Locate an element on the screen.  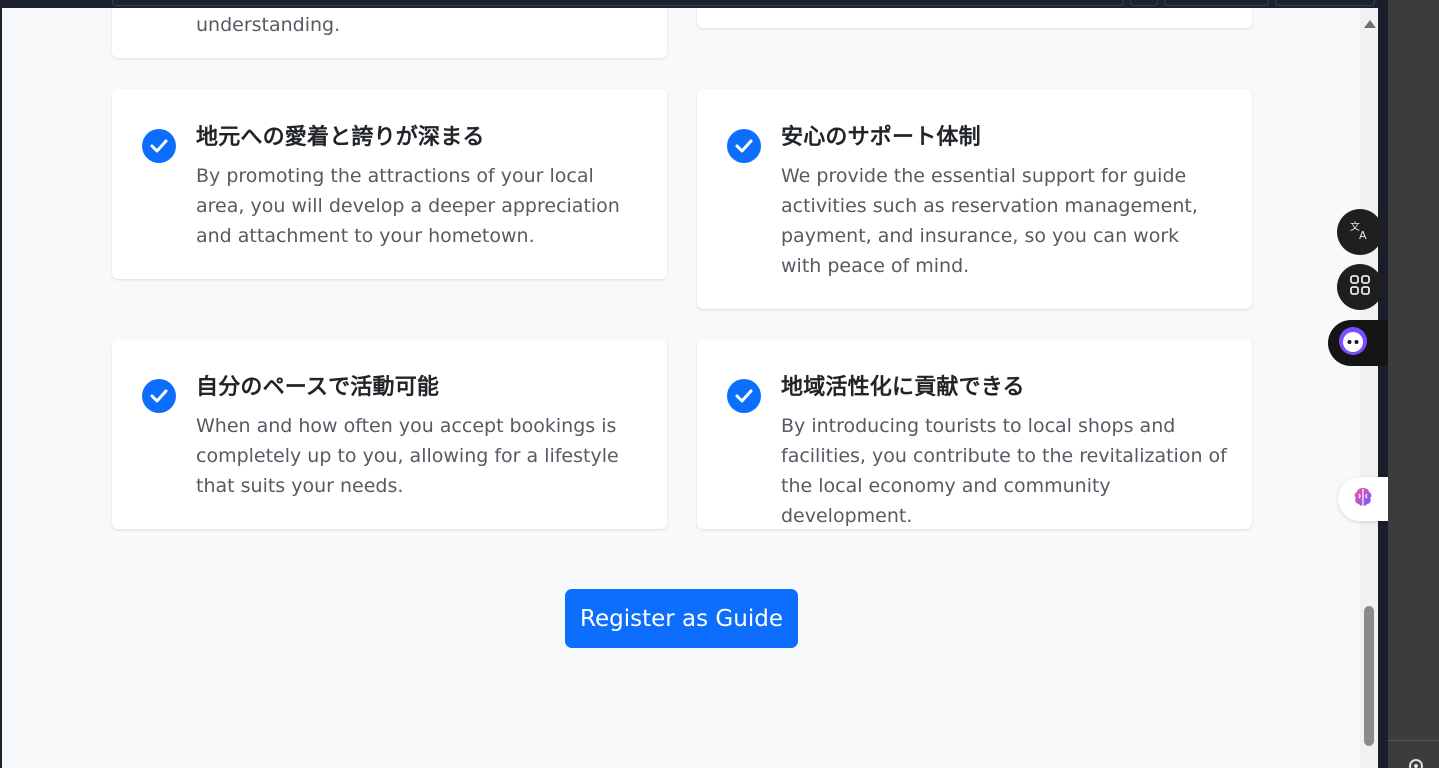
gear-icon is located at coordinates (1416, 762).